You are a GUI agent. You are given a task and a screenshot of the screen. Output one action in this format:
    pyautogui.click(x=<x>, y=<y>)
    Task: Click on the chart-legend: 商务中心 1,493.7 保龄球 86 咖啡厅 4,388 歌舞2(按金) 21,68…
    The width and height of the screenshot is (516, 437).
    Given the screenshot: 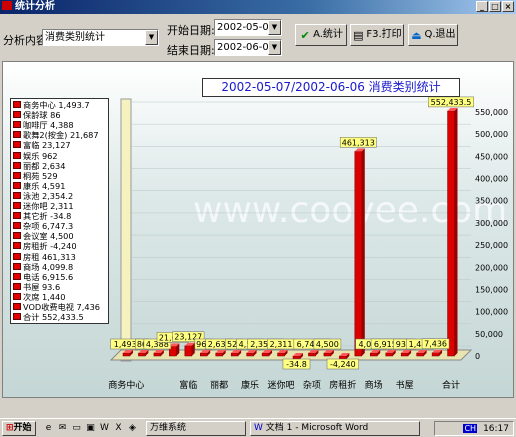 What is the action you would take?
    pyautogui.click(x=59, y=211)
    